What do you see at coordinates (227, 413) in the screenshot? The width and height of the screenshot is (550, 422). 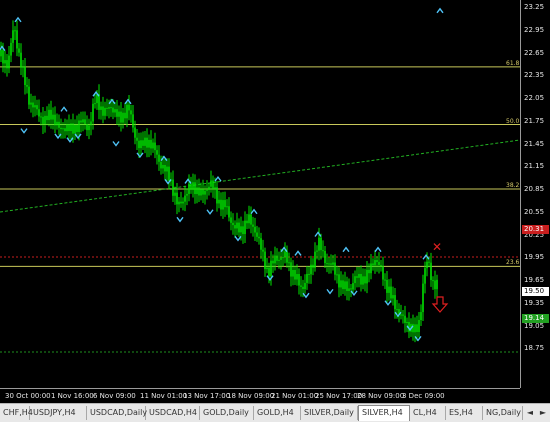 I see `chart-tab: GOLD,Daily` at bounding box center [227, 413].